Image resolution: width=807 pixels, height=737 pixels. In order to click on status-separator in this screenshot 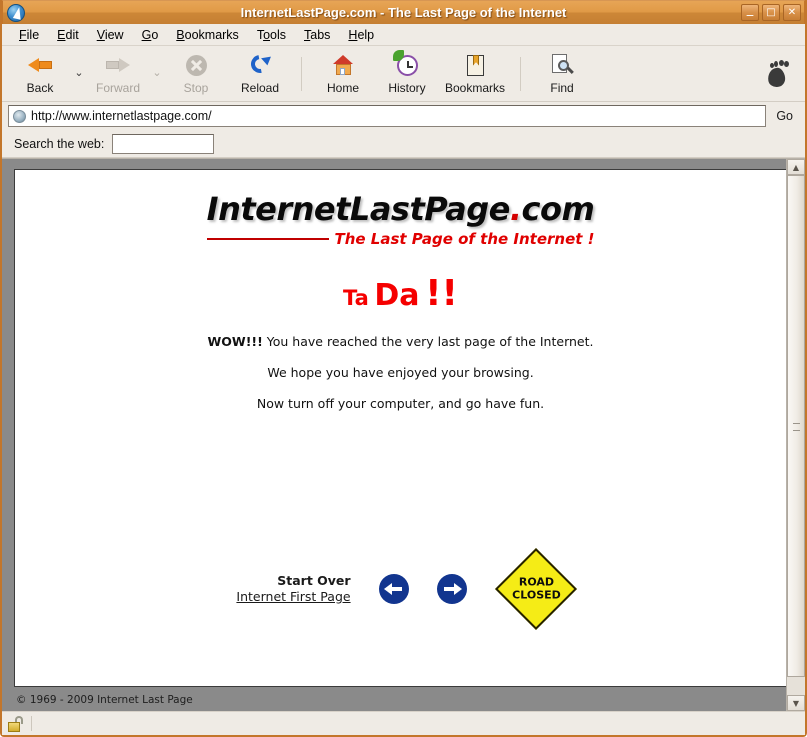, I will do `click(31, 723)`.